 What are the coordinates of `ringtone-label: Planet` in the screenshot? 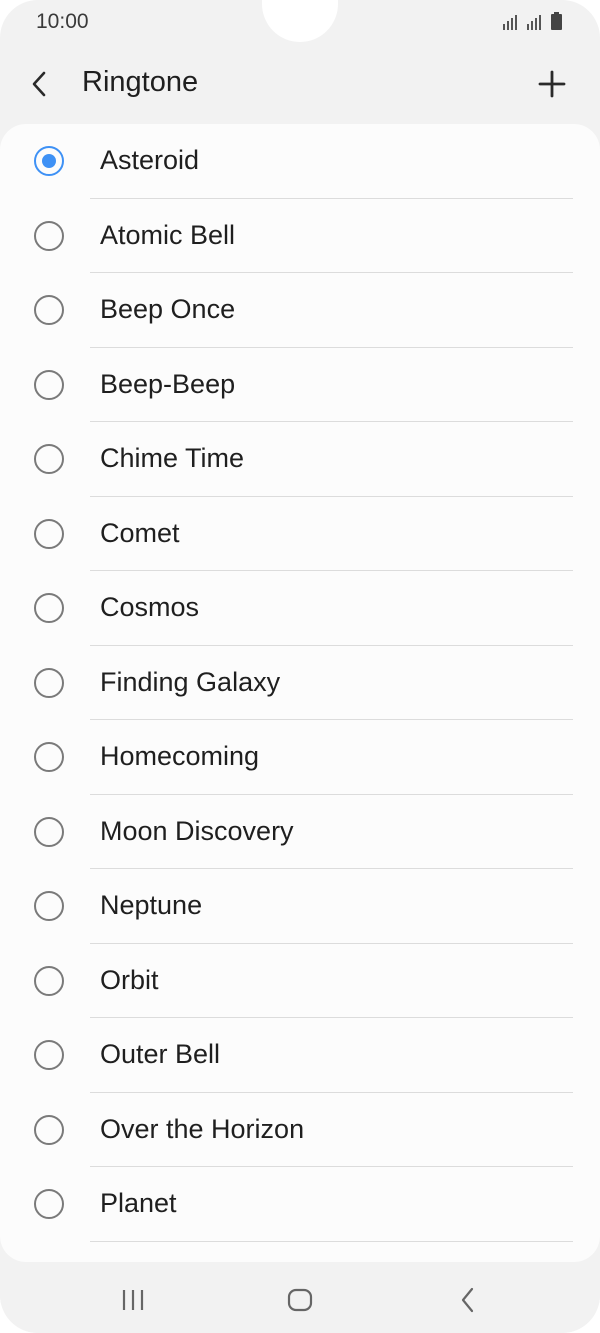 It's located at (138, 1203).